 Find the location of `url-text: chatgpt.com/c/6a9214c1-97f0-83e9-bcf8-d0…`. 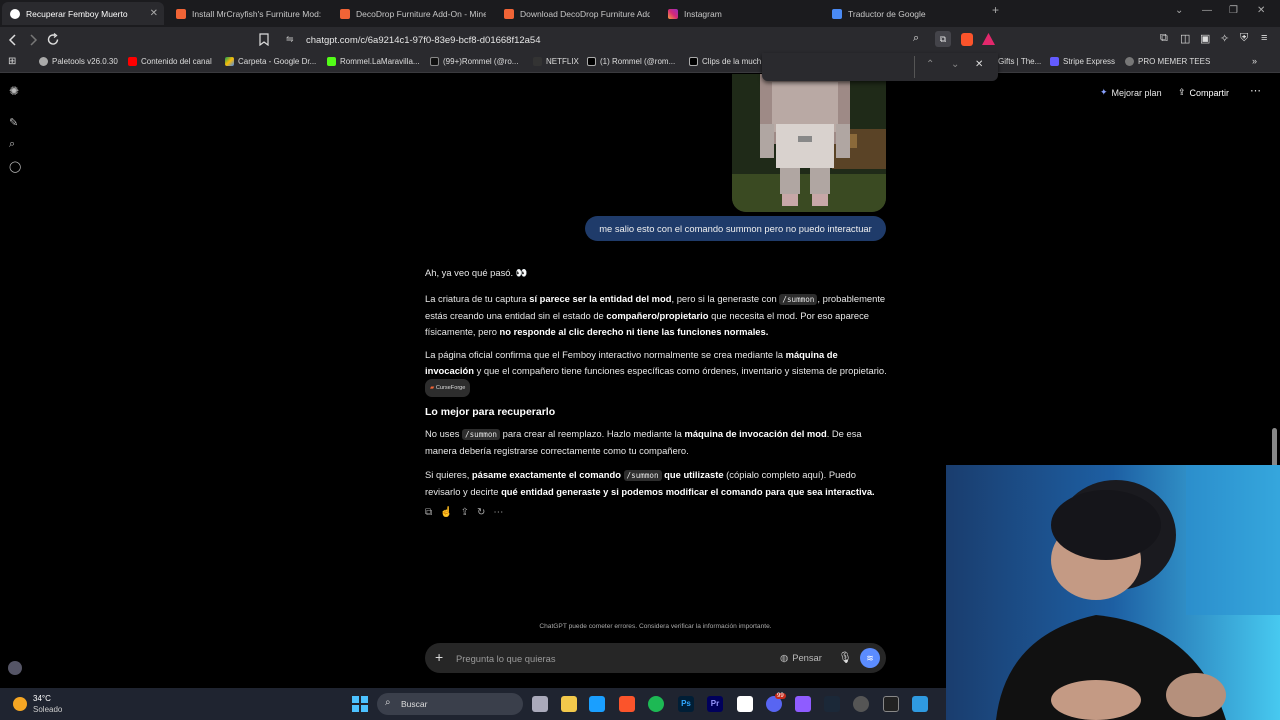

url-text: chatgpt.com/c/6a9214c1-97f0-83e9-bcf8-d0… is located at coordinates (423, 40).